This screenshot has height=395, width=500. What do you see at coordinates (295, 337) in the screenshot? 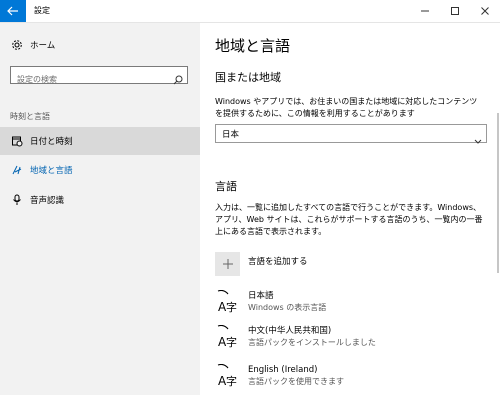
I see `language-item-chinese: A 字 中文(中华人民共和国) 言語パックをインストールしました` at bounding box center [295, 337].